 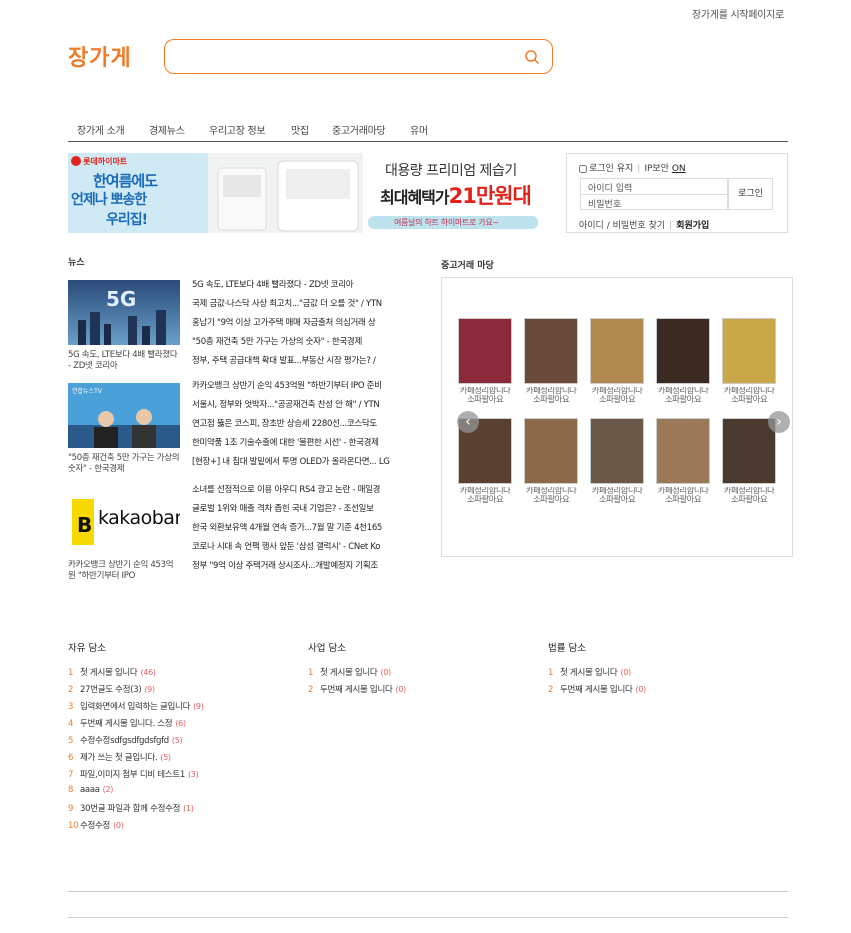 I want to click on board-post-item: 1 첫 게시물 입니다 (46), so click(x=136, y=674).